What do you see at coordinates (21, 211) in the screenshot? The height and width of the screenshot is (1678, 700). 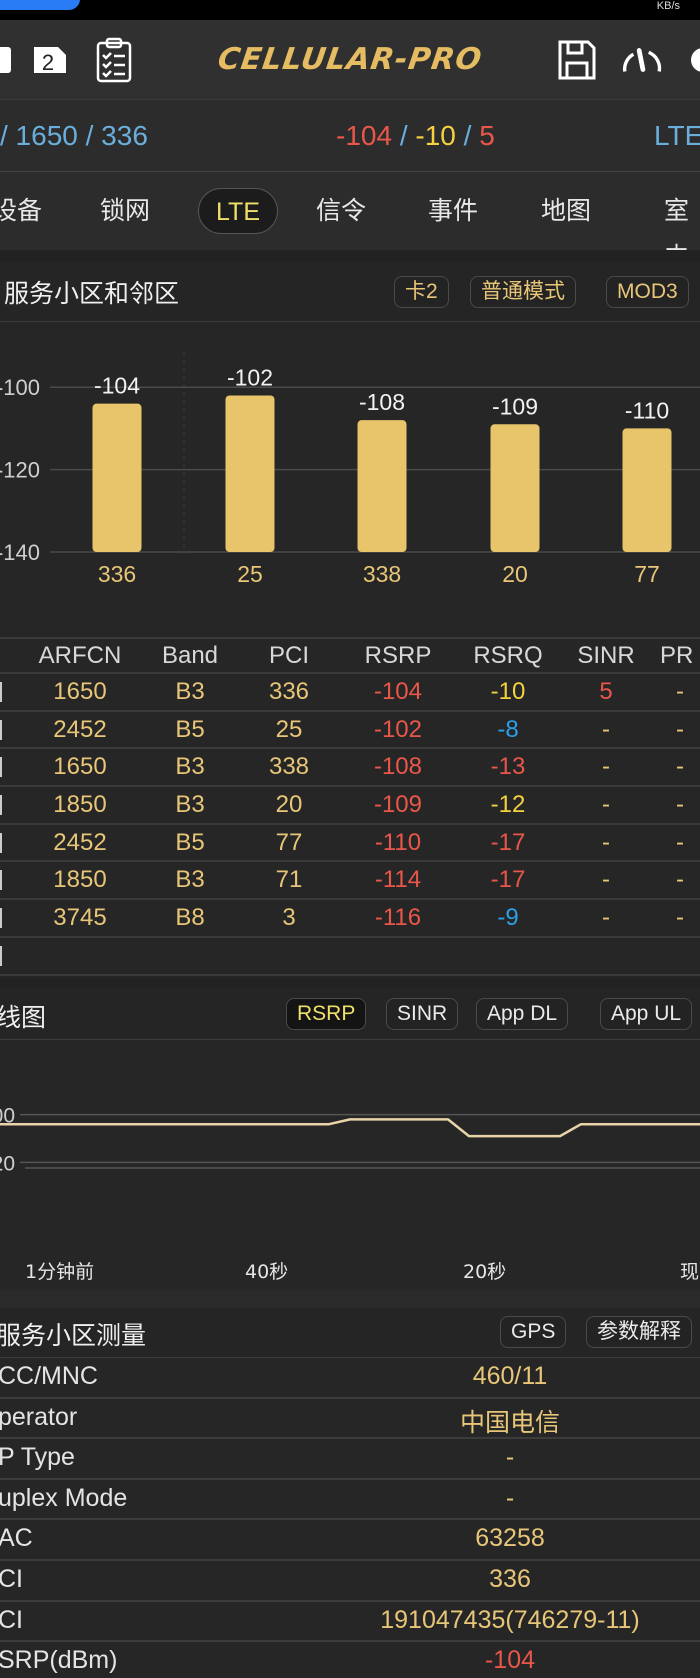 I see `tab-device: 设备` at bounding box center [21, 211].